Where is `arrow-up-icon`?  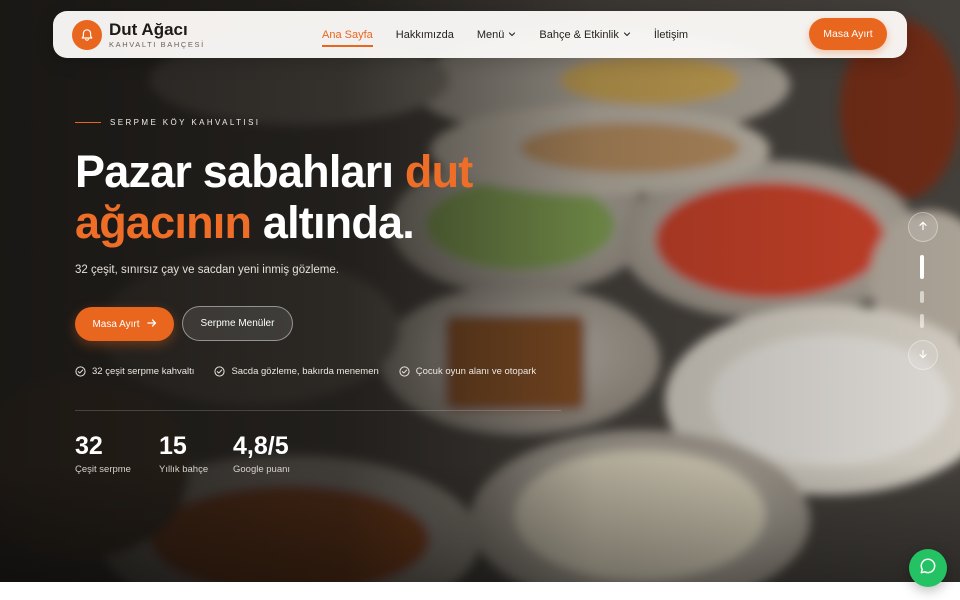
arrow-up-icon is located at coordinates (923, 227).